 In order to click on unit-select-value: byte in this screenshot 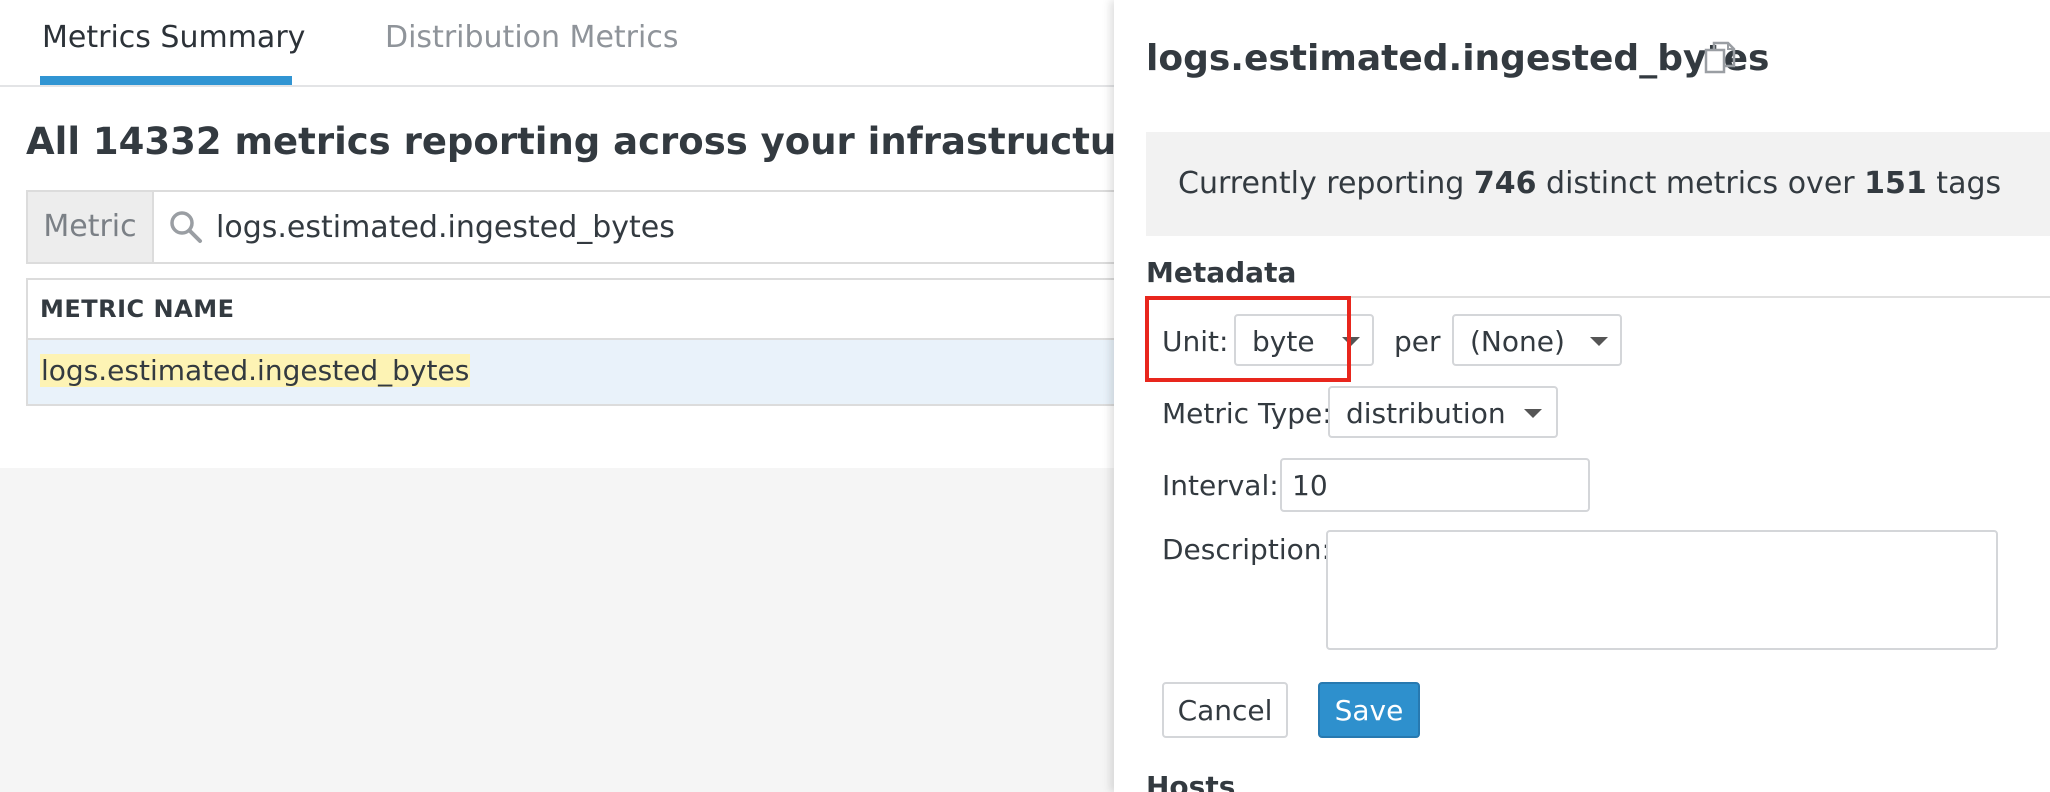, I will do `click(1283, 341)`.